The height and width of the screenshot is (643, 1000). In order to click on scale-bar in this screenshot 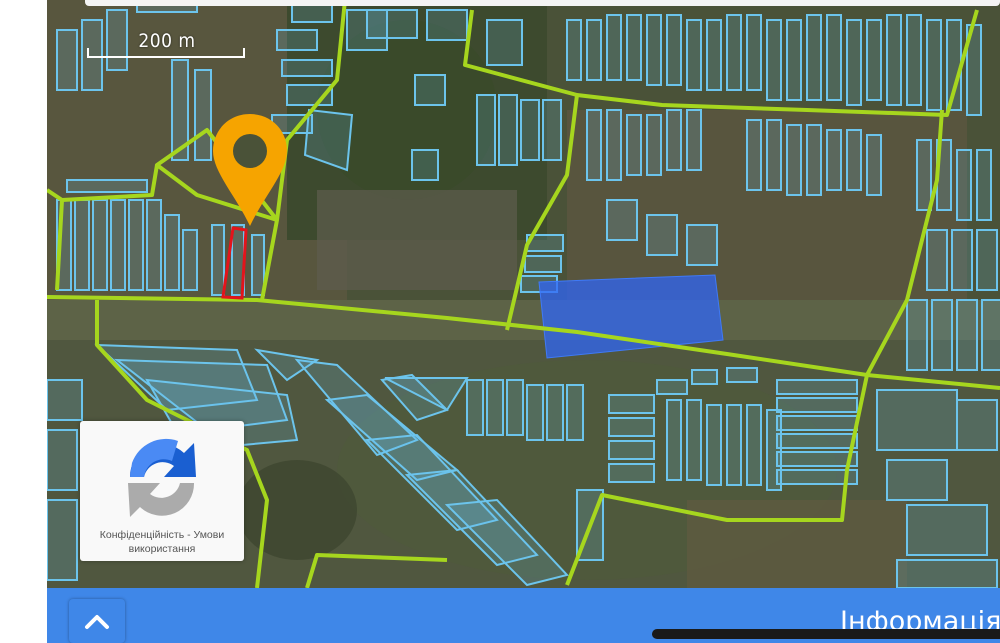, I will do `click(166, 53)`.